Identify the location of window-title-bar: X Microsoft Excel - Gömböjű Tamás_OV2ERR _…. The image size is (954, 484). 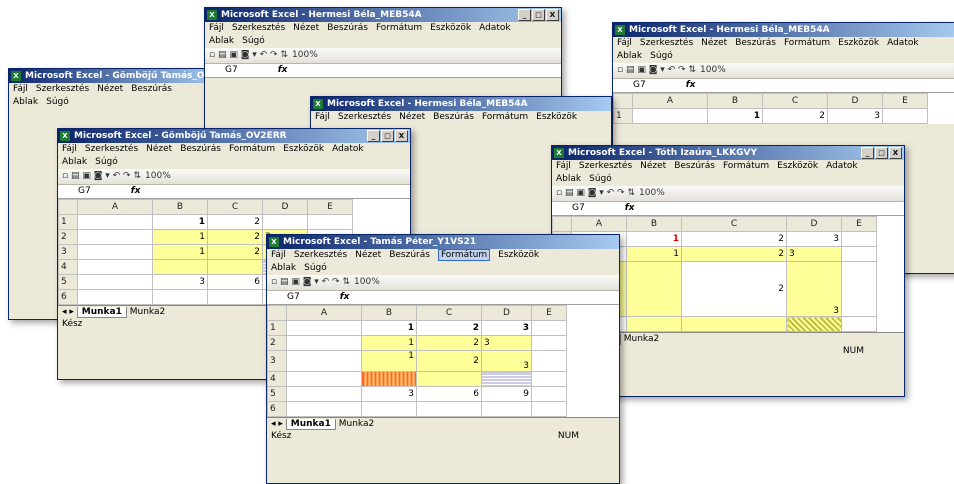
(234, 136).